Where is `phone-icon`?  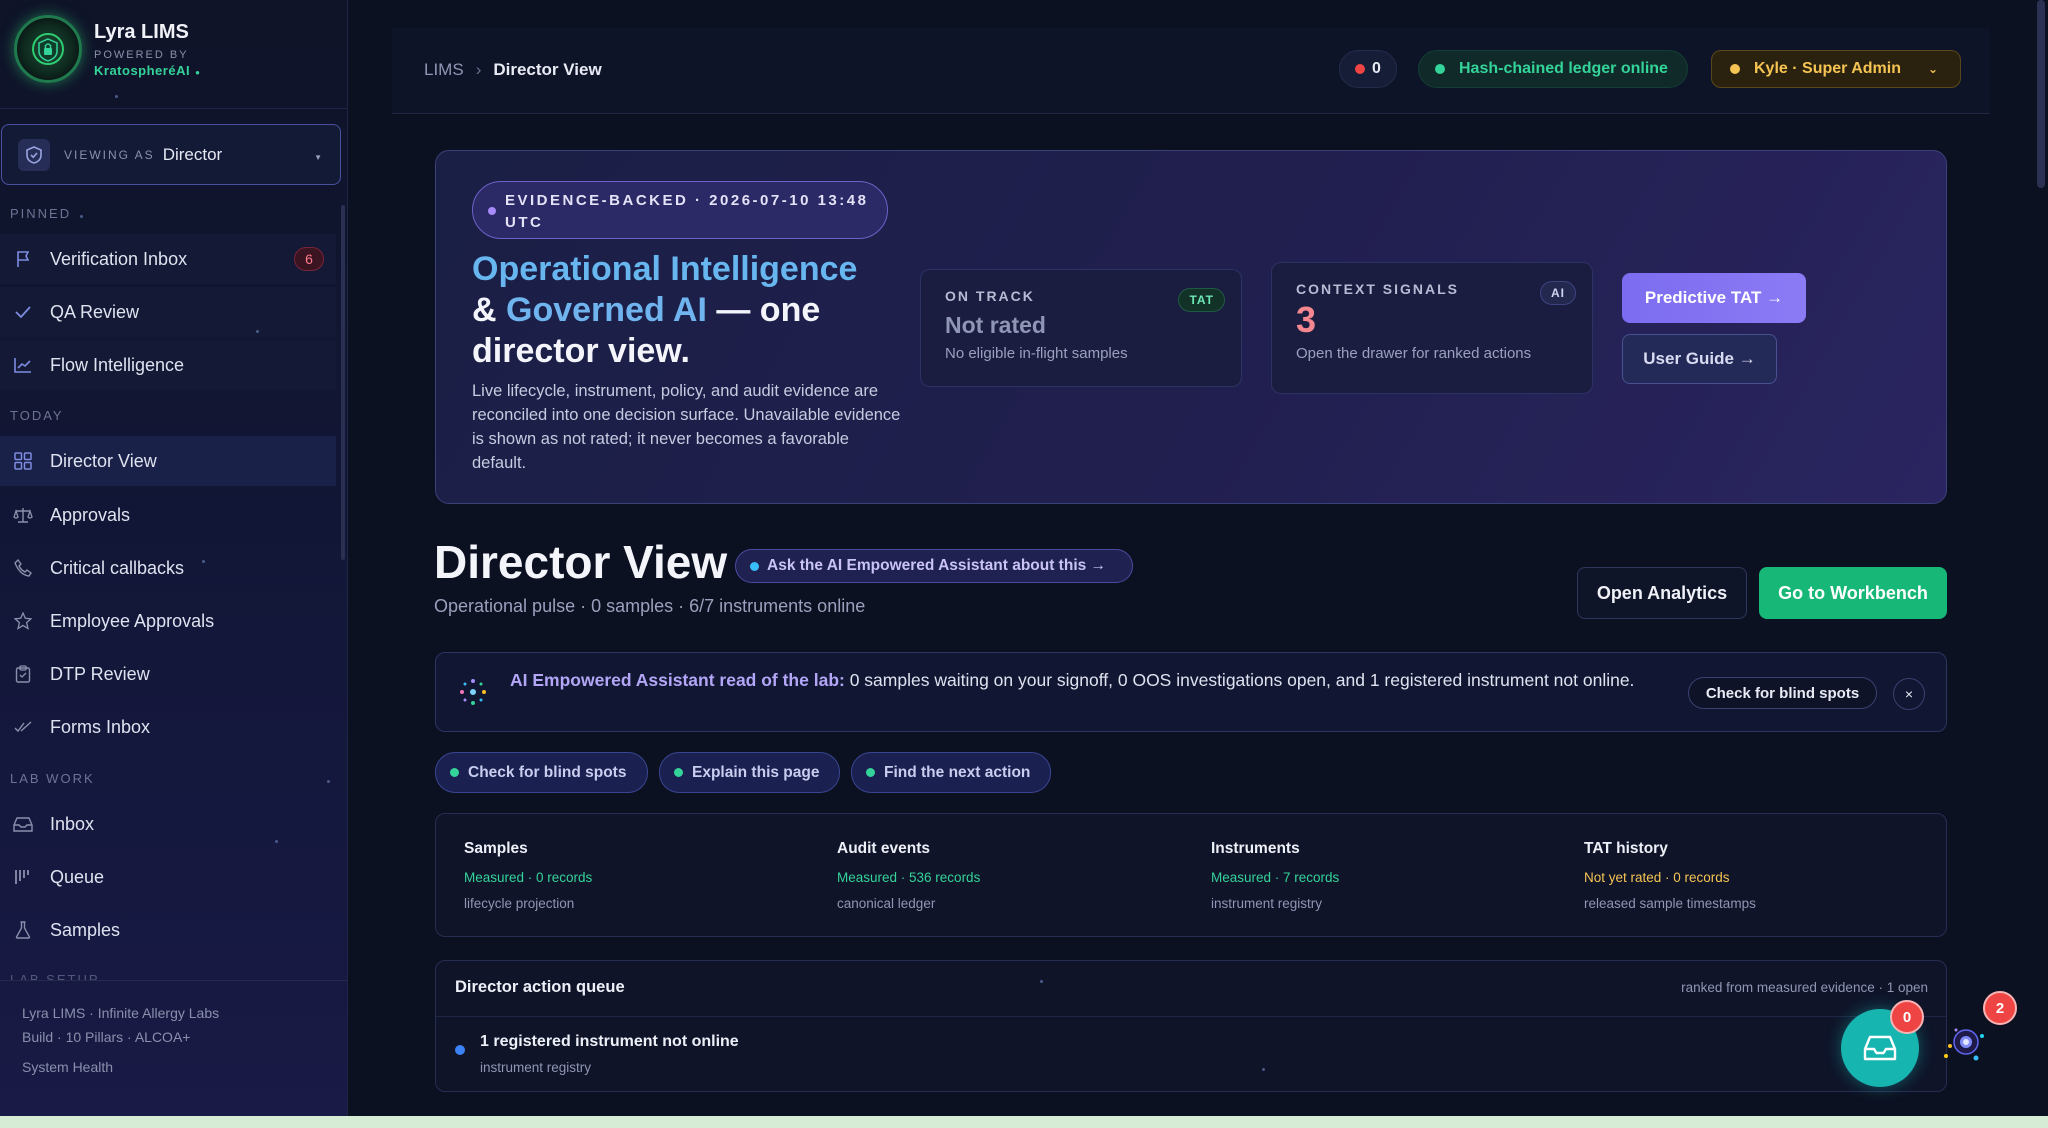
phone-icon is located at coordinates (23, 568).